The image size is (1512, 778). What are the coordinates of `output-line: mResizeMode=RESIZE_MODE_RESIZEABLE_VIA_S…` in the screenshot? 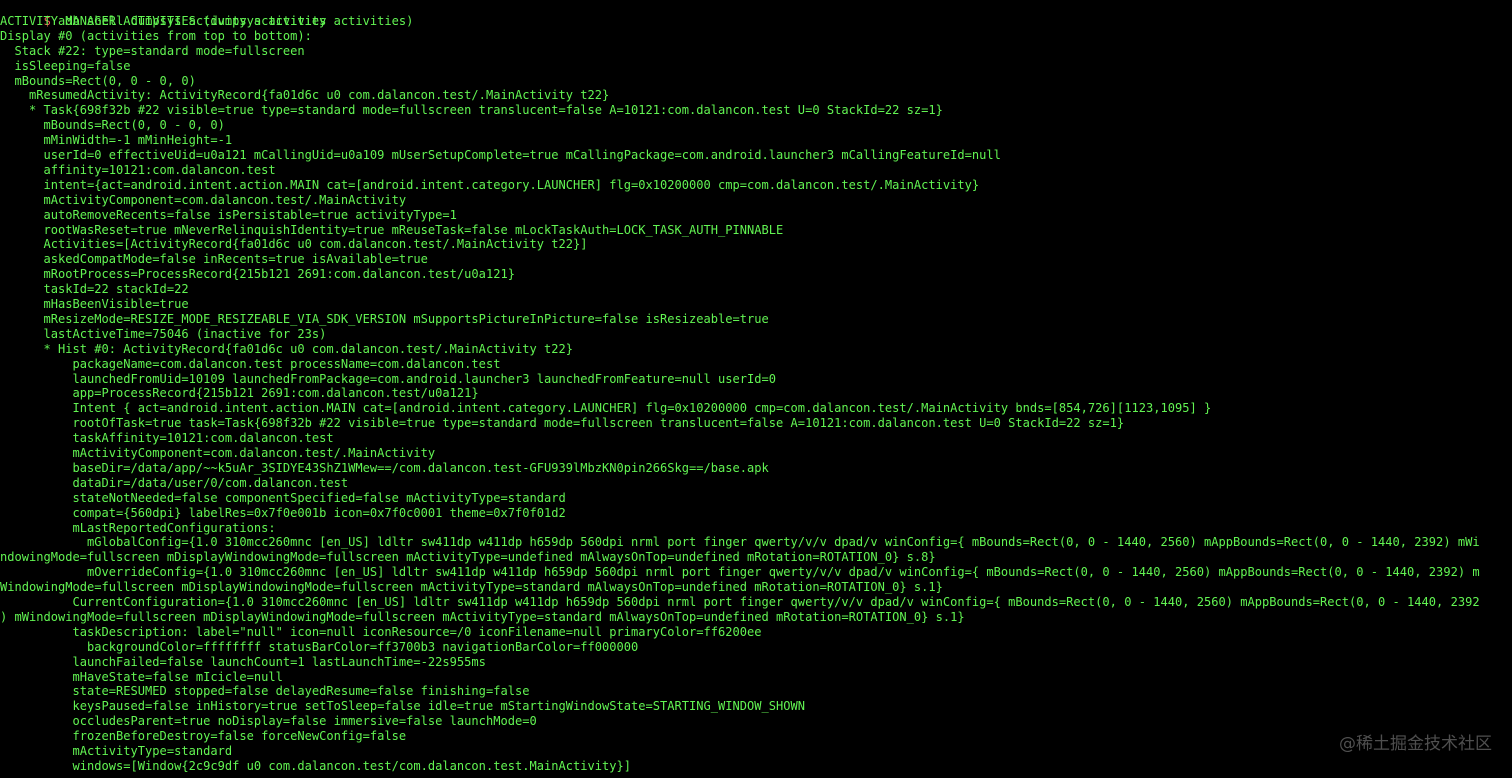 It's located at (384, 318).